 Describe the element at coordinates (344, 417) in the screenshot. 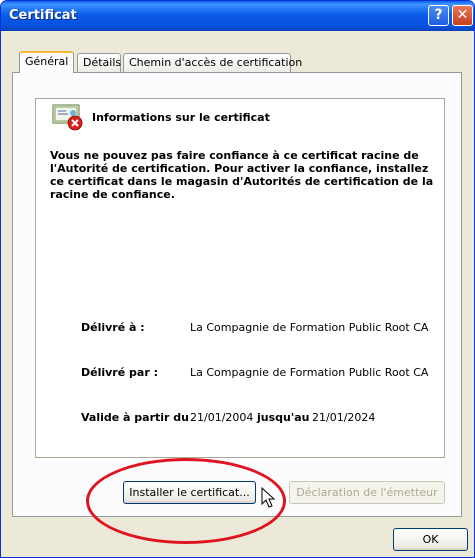

I see `valid-to-value: 21/01/2024` at that location.